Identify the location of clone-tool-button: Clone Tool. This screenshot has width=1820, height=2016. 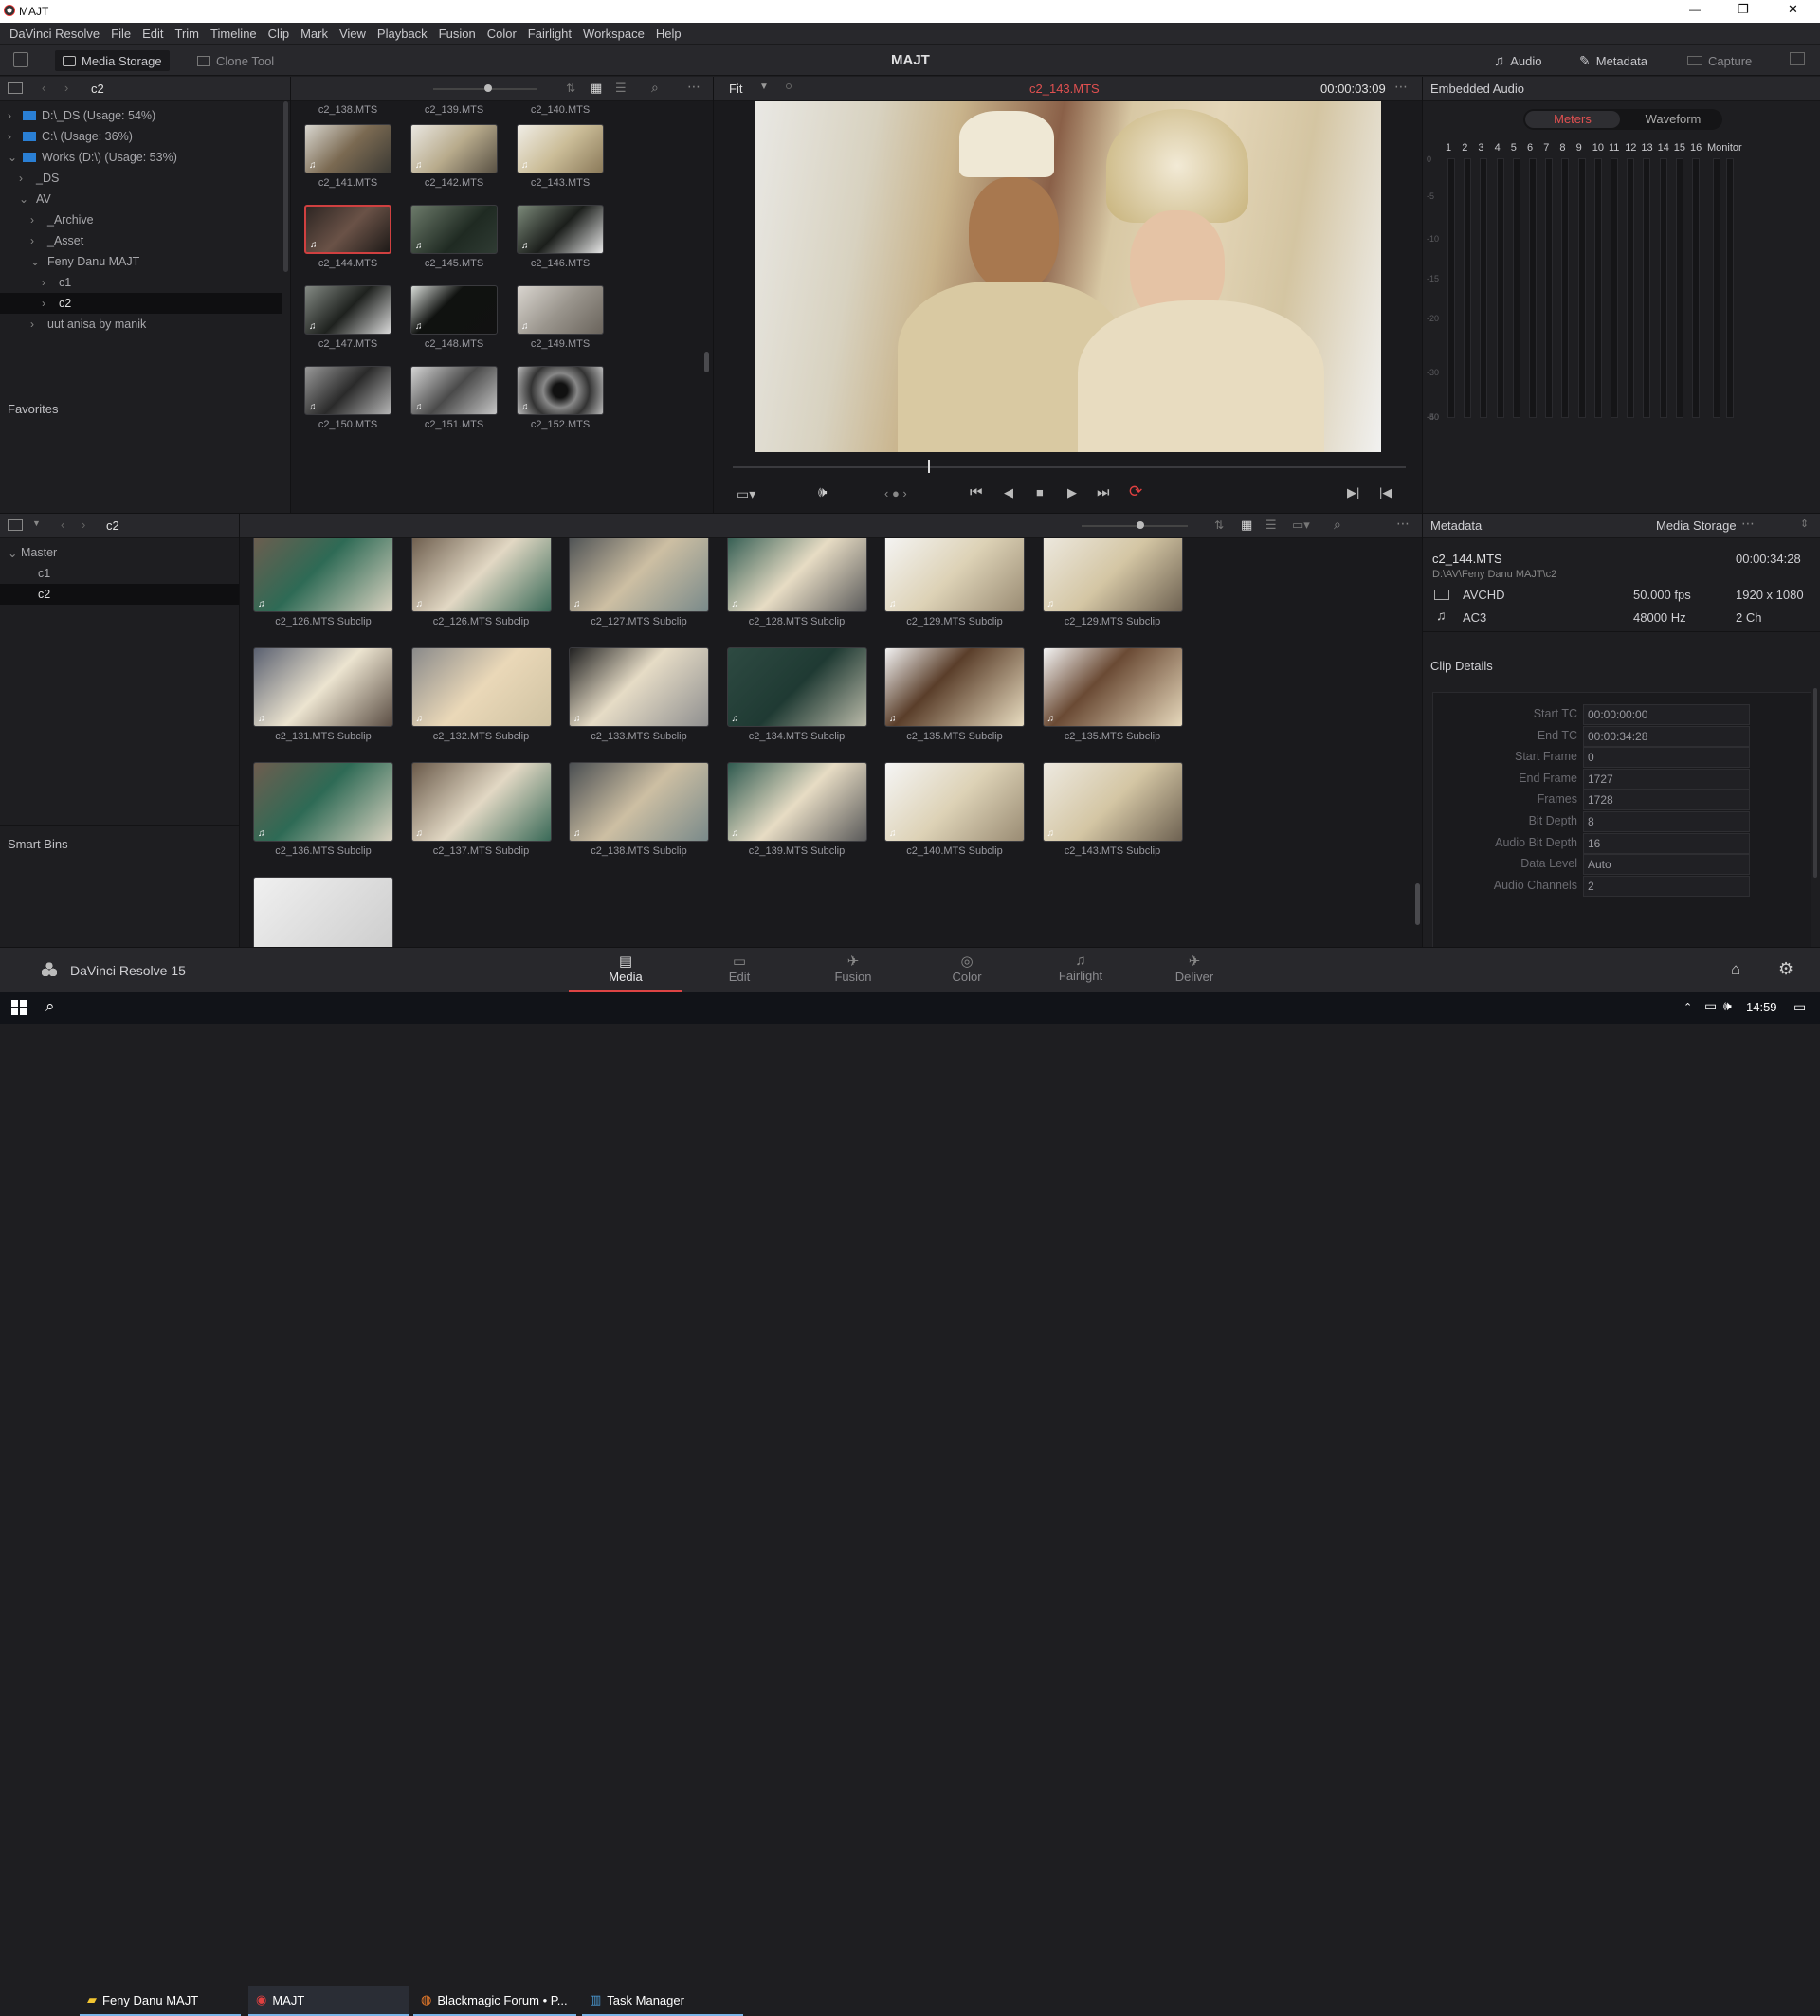
(236, 60).